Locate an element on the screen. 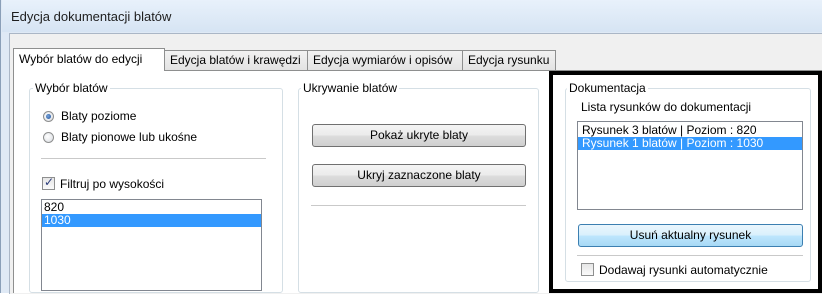 Image resolution: width=822 pixels, height=294 pixels. tab-edges: Edycja blatów i krawędzi is located at coordinates (236, 60).